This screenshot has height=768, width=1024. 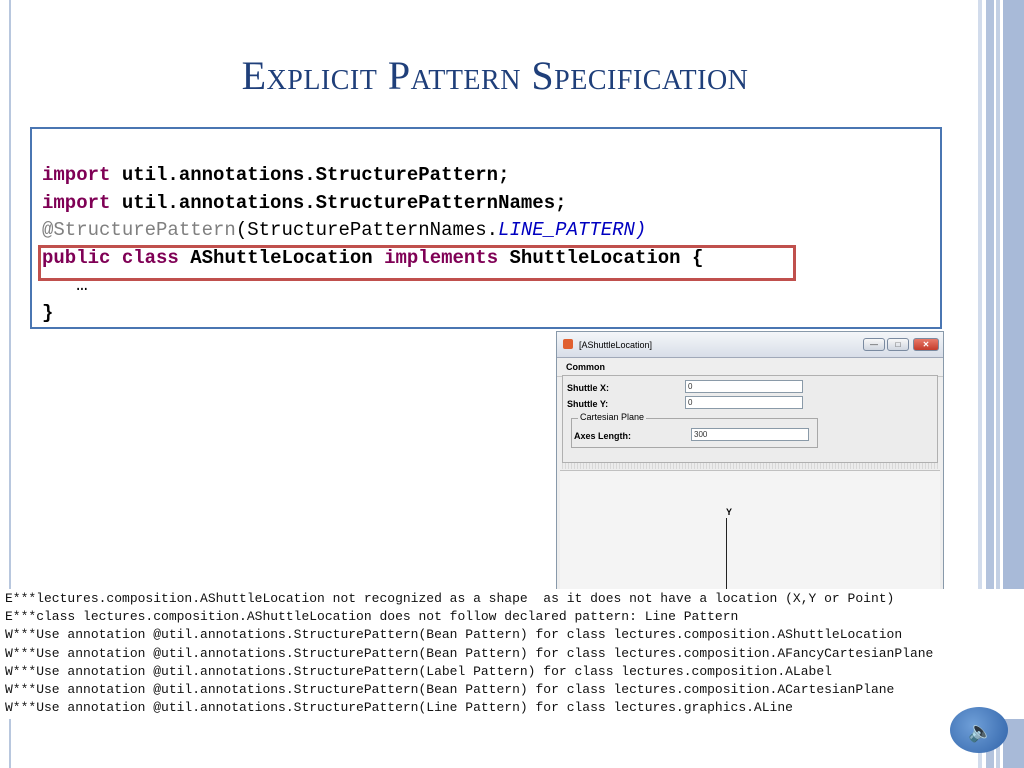 I want to click on audio-button: 🔈, so click(x=979, y=730).